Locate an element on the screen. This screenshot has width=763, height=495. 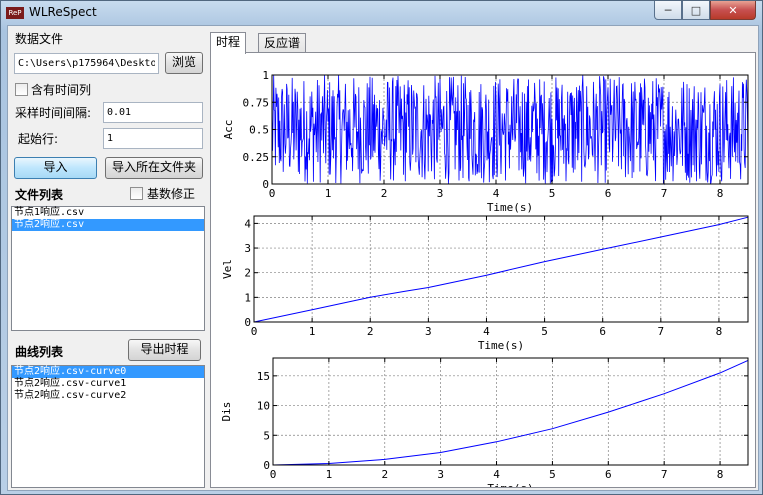
curve-list-item: 节点2响应.csv-curve2 is located at coordinates (108, 396).